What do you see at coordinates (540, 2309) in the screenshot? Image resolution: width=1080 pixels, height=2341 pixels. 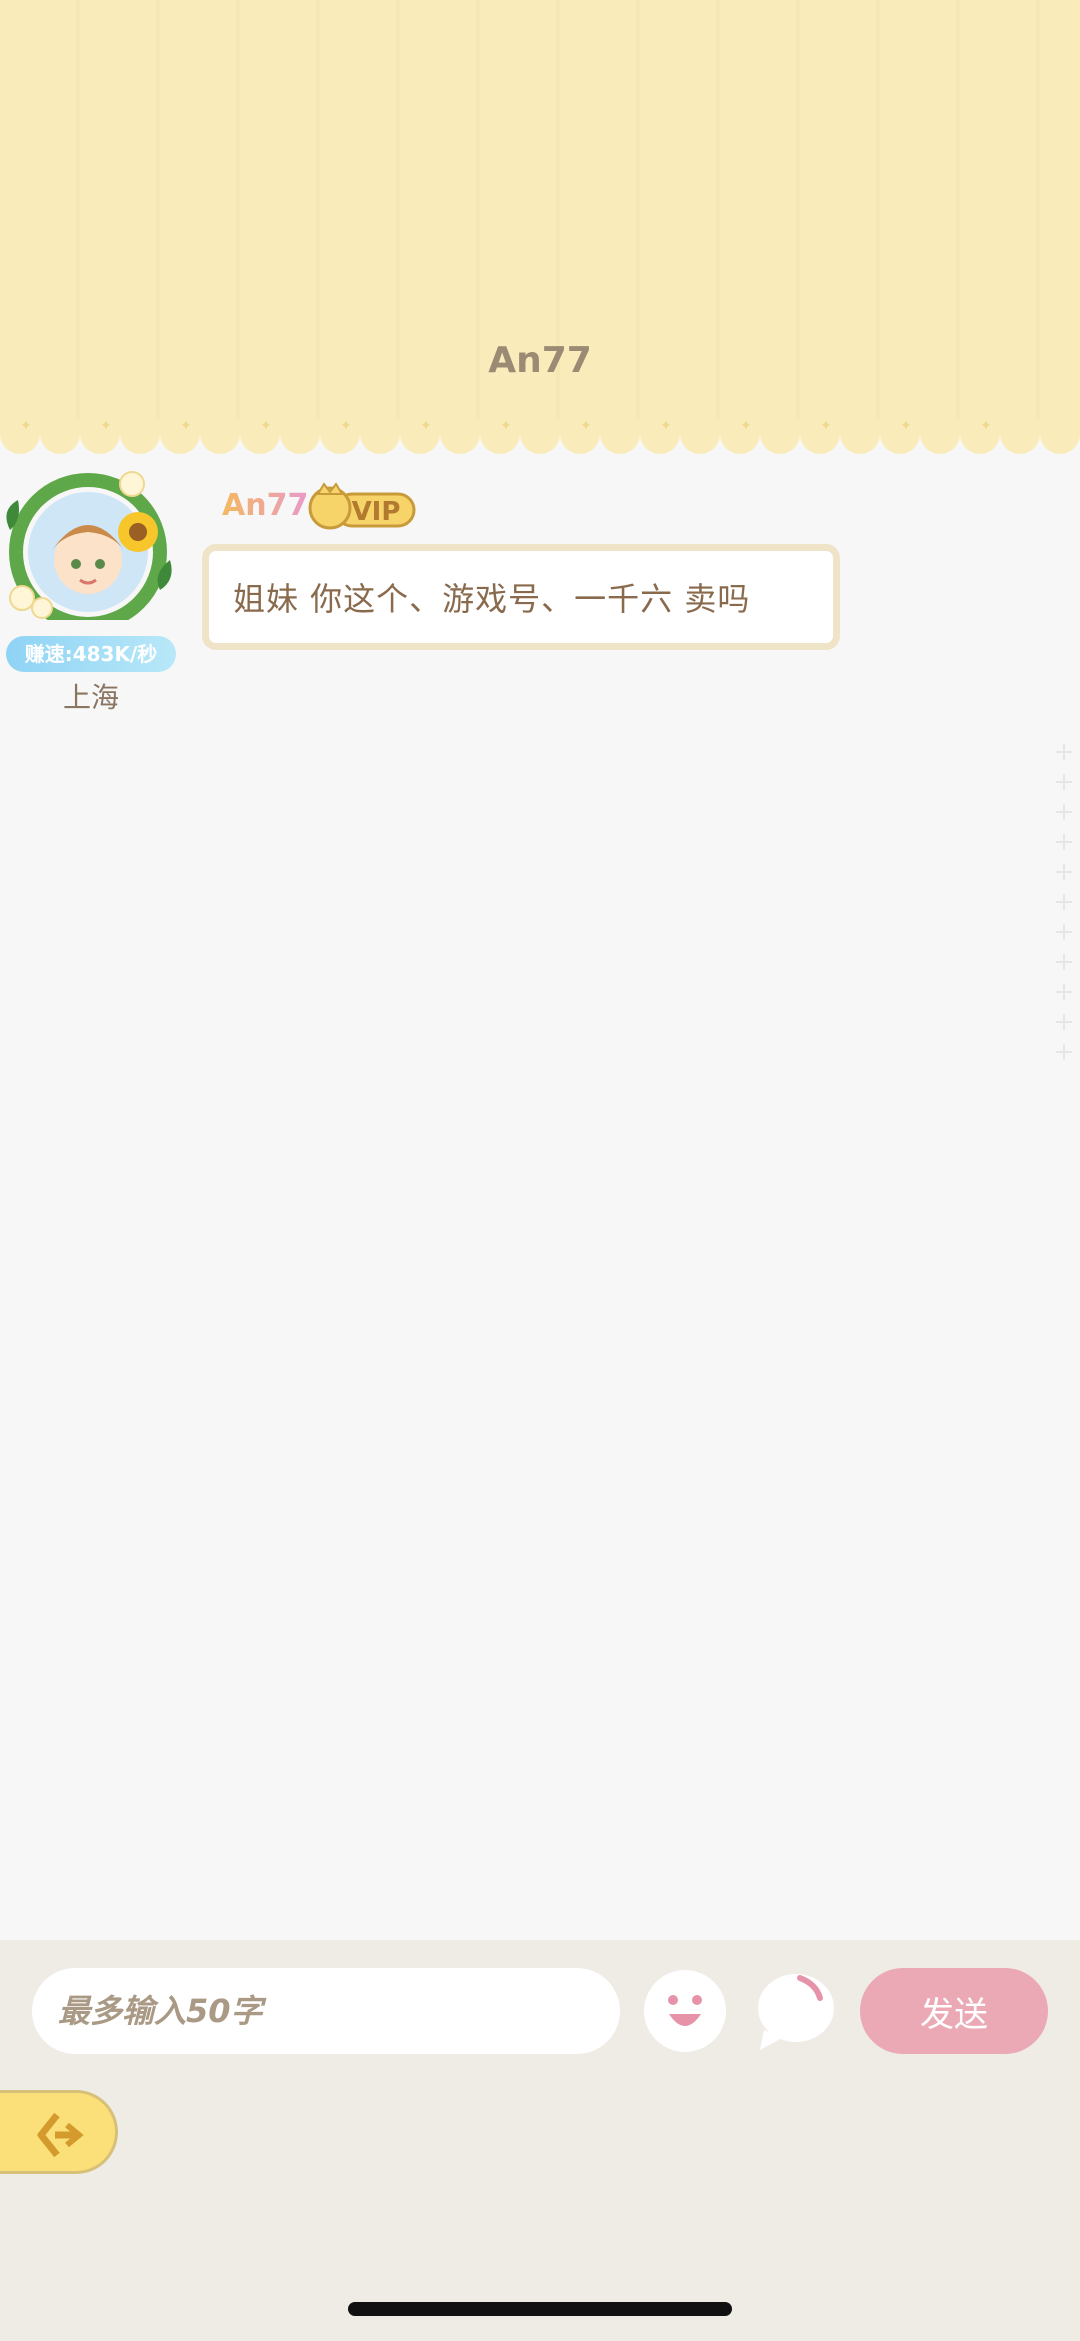 I see `home-indicator` at bounding box center [540, 2309].